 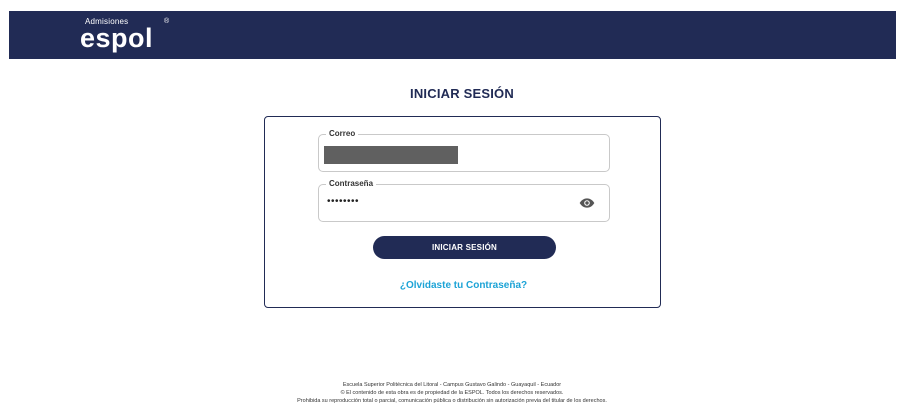 What do you see at coordinates (463, 285) in the screenshot?
I see `forgot-password-link: ¿Olvidaste tu Contraseña?` at bounding box center [463, 285].